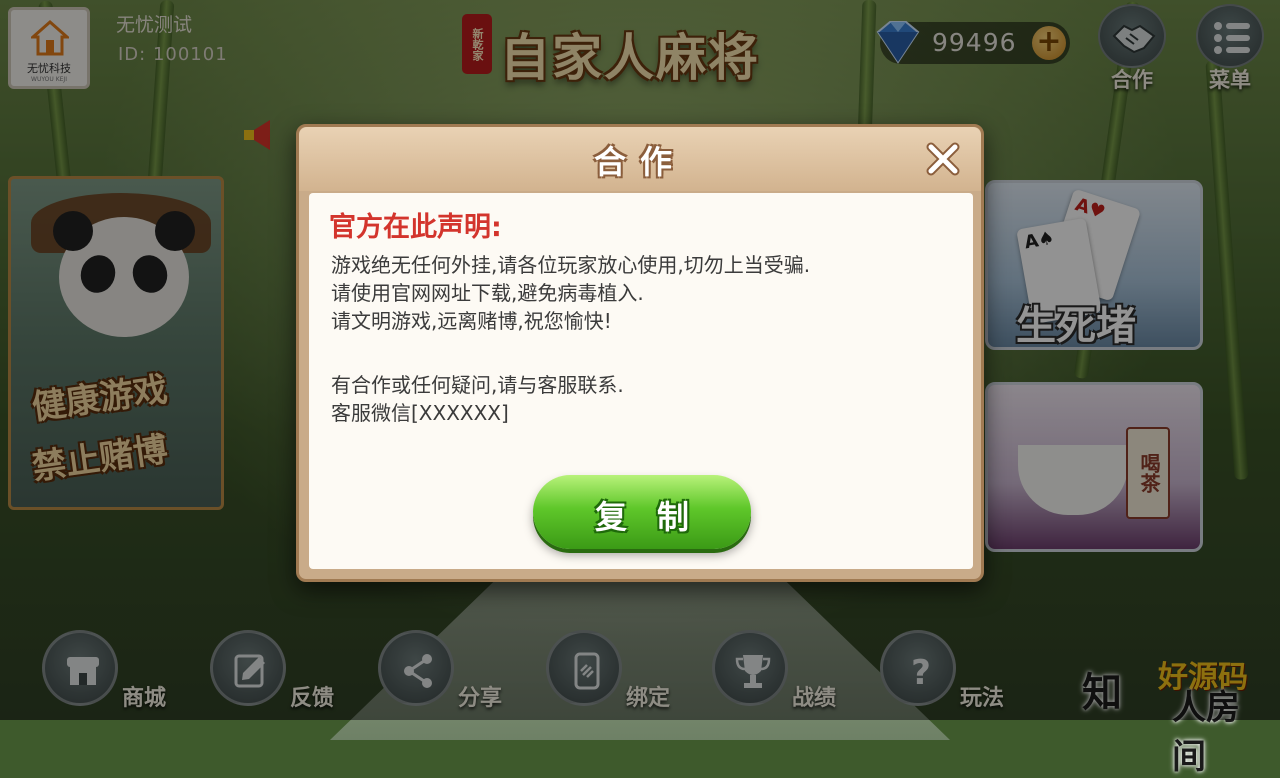 This screenshot has height=778, width=1280. What do you see at coordinates (487, 293) in the screenshot?
I see `notice-line: 请使用官网网址下载,避免病毒植入.` at bounding box center [487, 293].